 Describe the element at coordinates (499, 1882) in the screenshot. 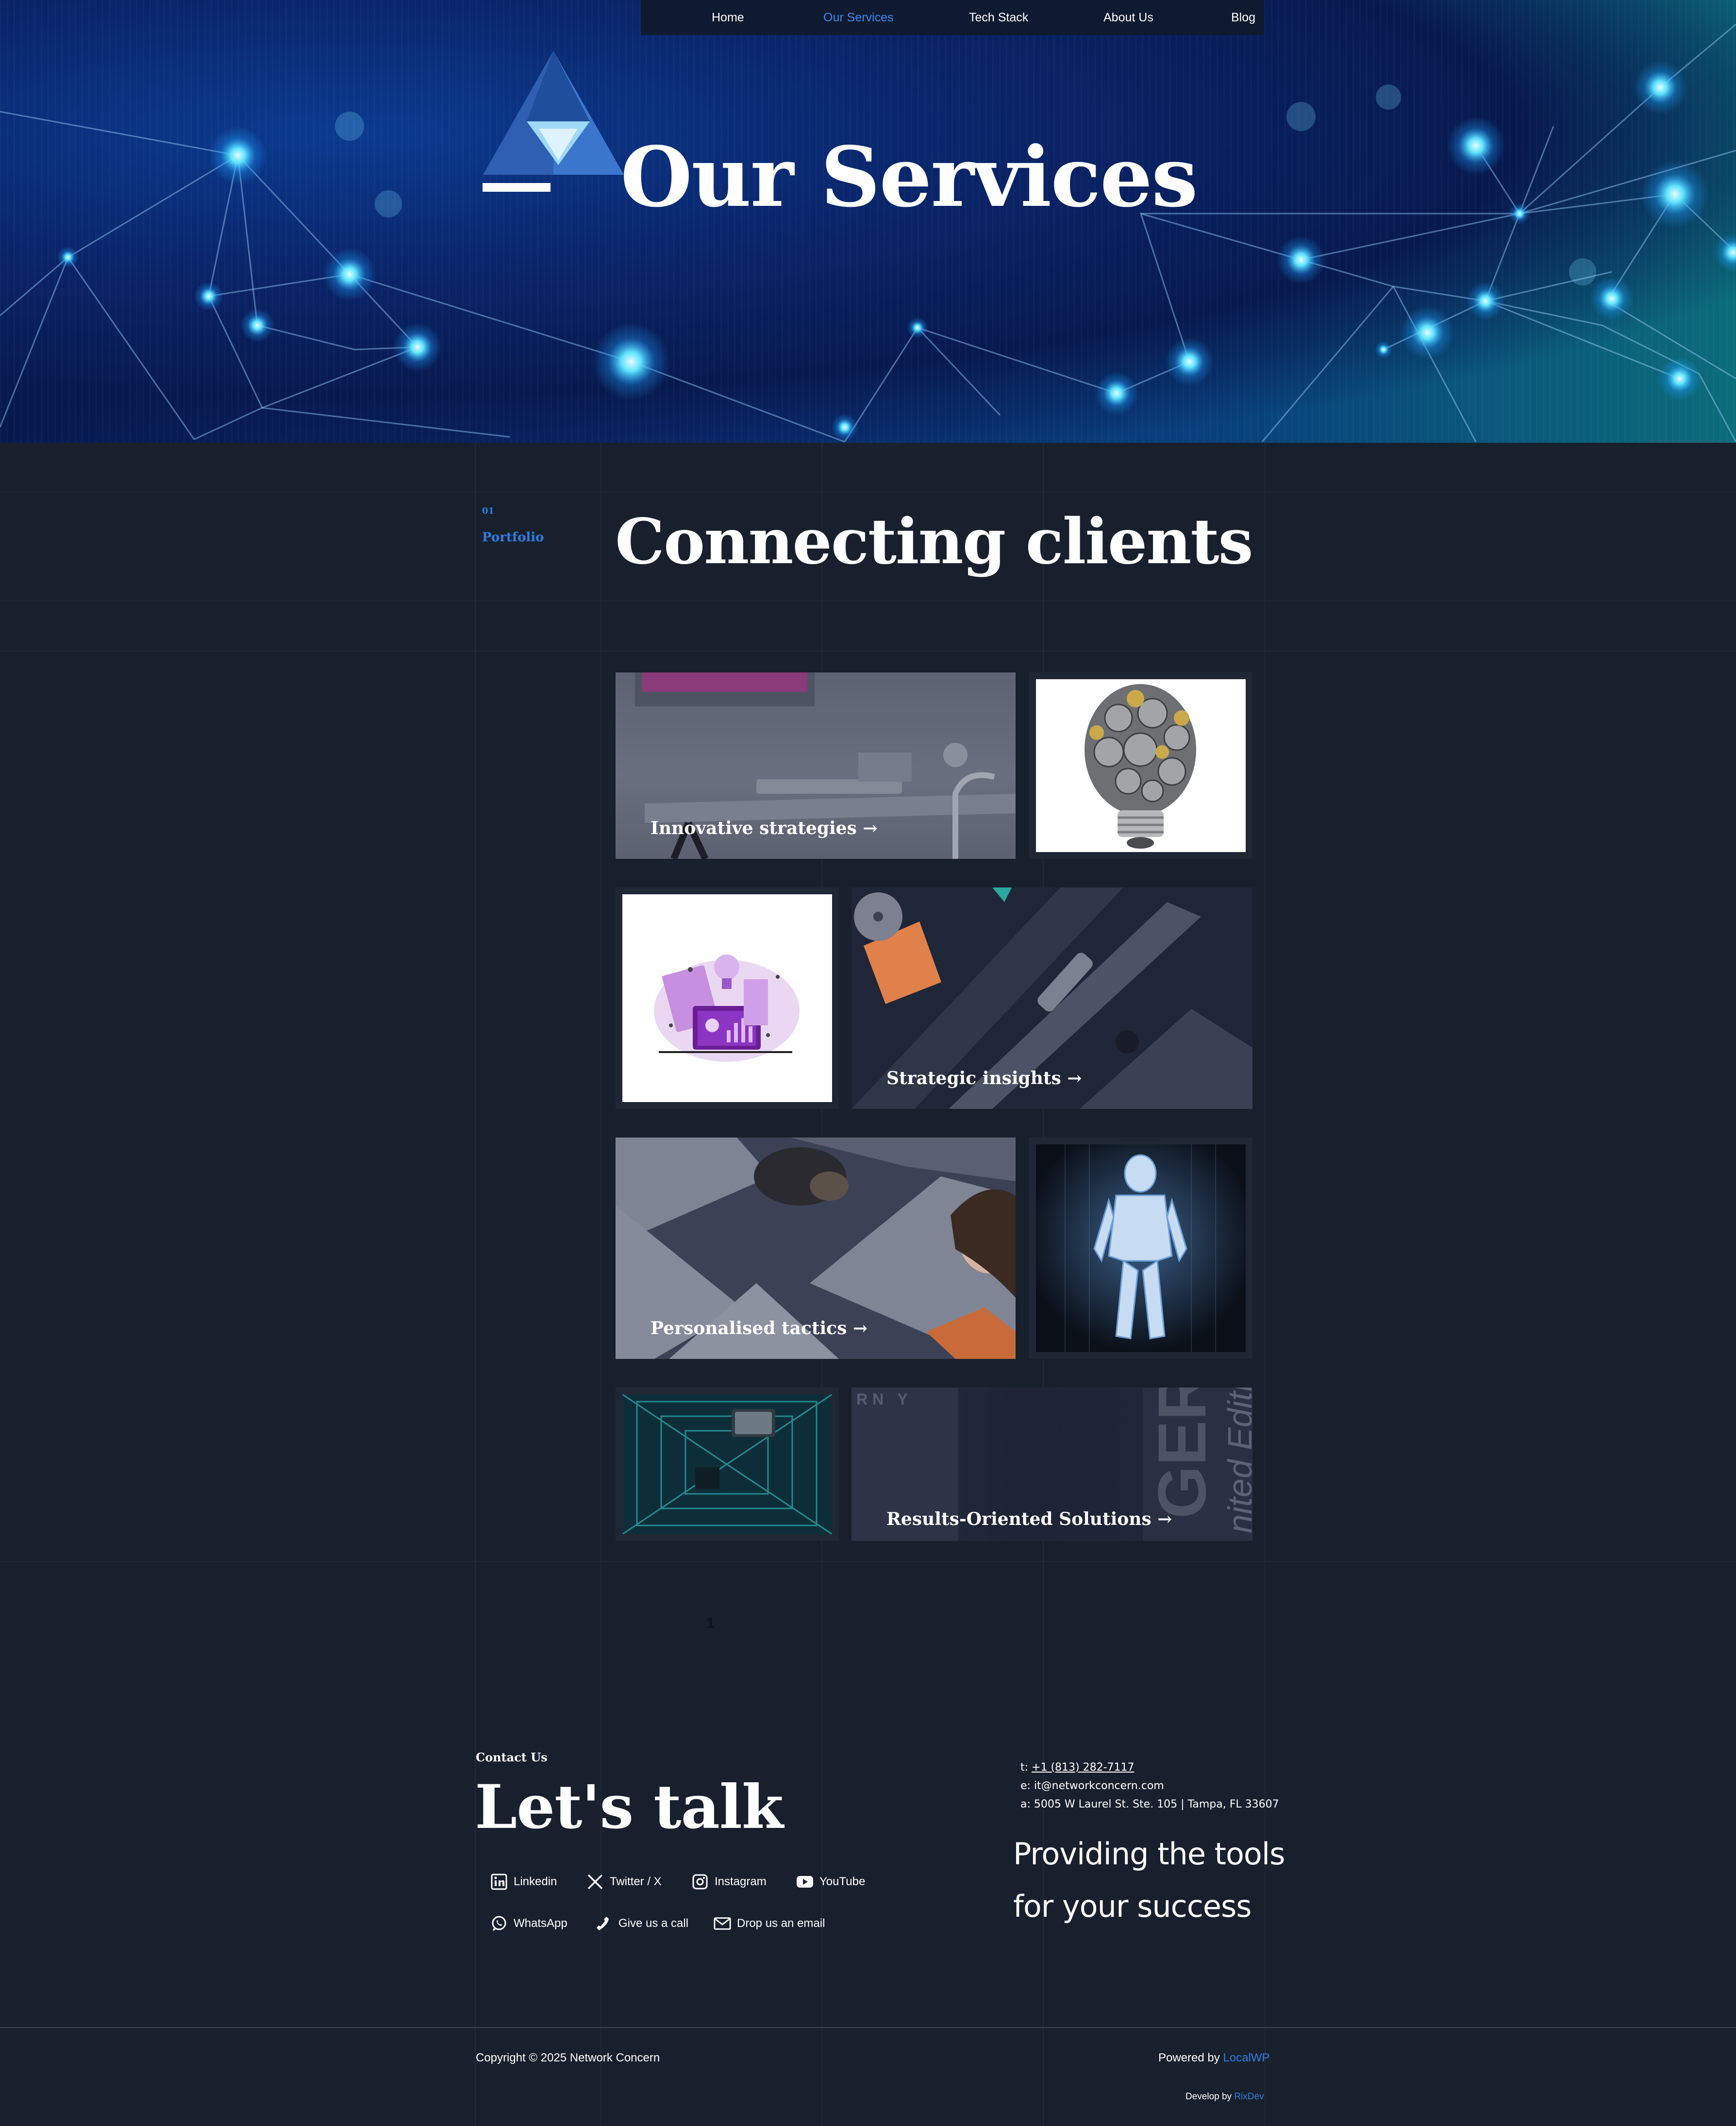

I see `linkedin-icon` at that location.